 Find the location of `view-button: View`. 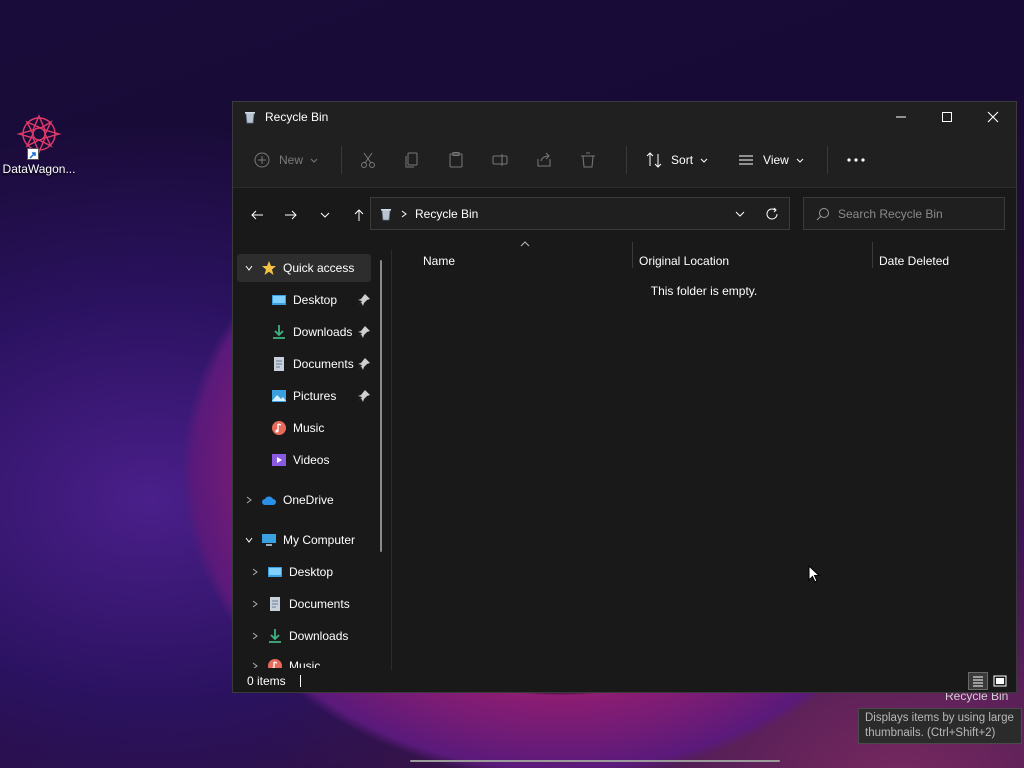

view-button: View is located at coordinates (771, 160).